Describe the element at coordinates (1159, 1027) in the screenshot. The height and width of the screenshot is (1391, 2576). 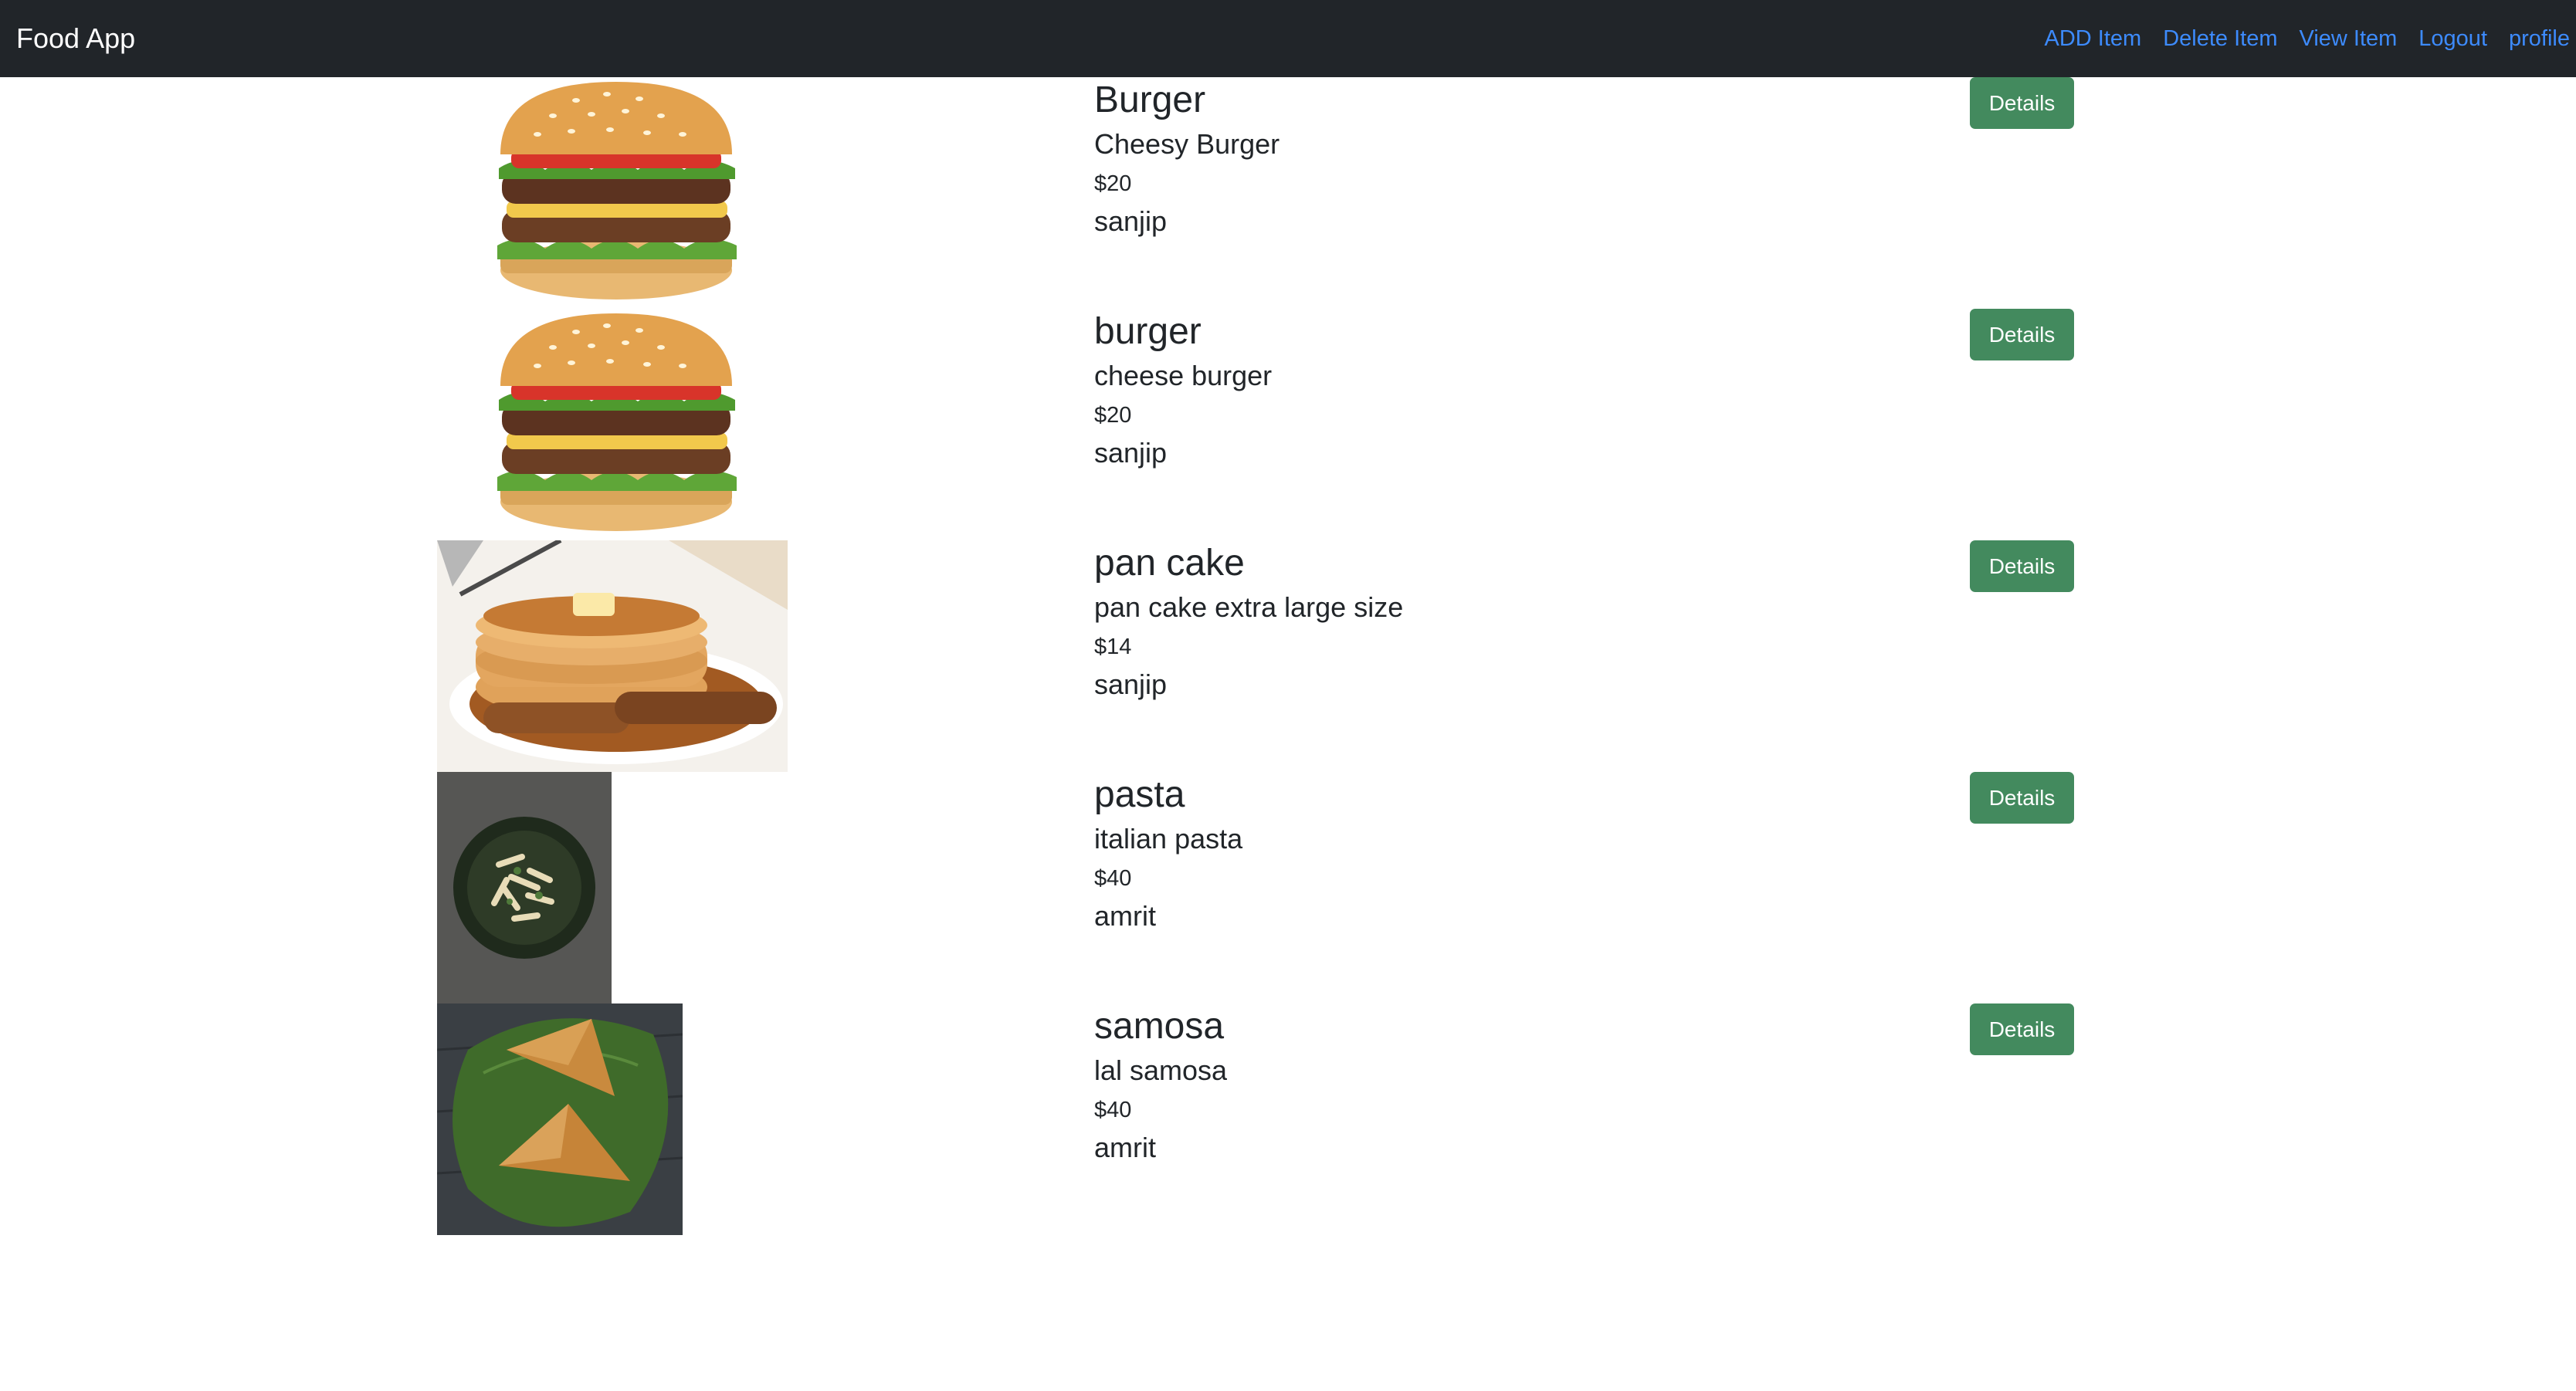
I see `item-title: samosa` at that location.